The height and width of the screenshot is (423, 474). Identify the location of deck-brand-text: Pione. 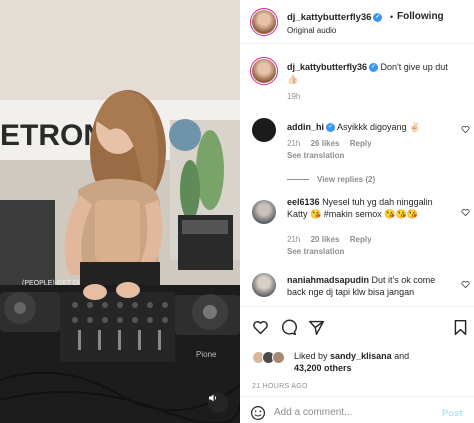
(206, 354).